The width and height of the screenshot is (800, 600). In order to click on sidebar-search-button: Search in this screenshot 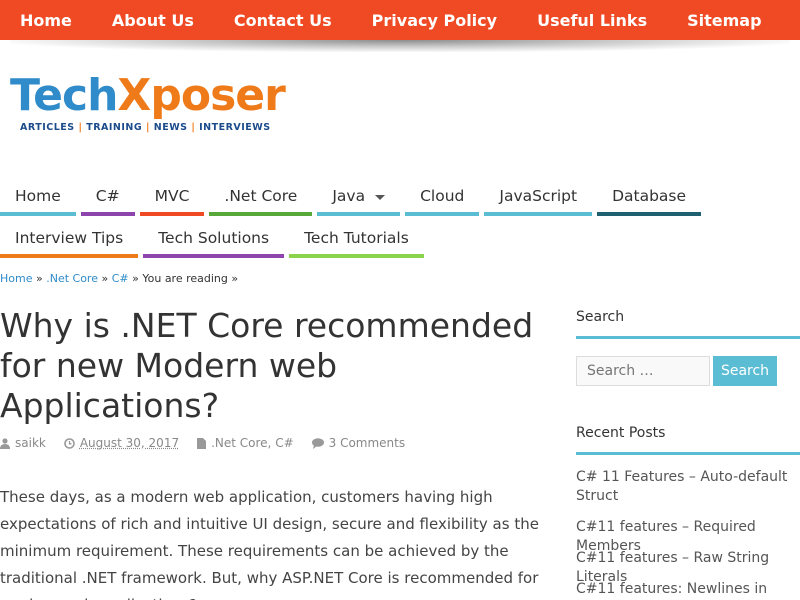, I will do `click(745, 371)`.